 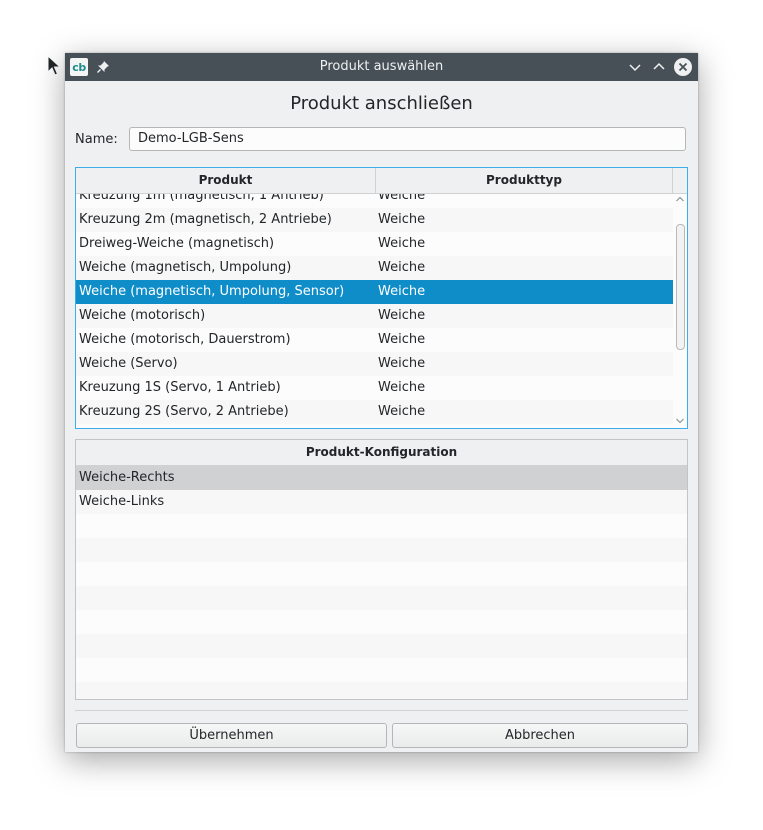 What do you see at coordinates (185, 339) in the screenshot?
I see `product-name-cell: Weiche (motorisch, Dauerstrom)` at bounding box center [185, 339].